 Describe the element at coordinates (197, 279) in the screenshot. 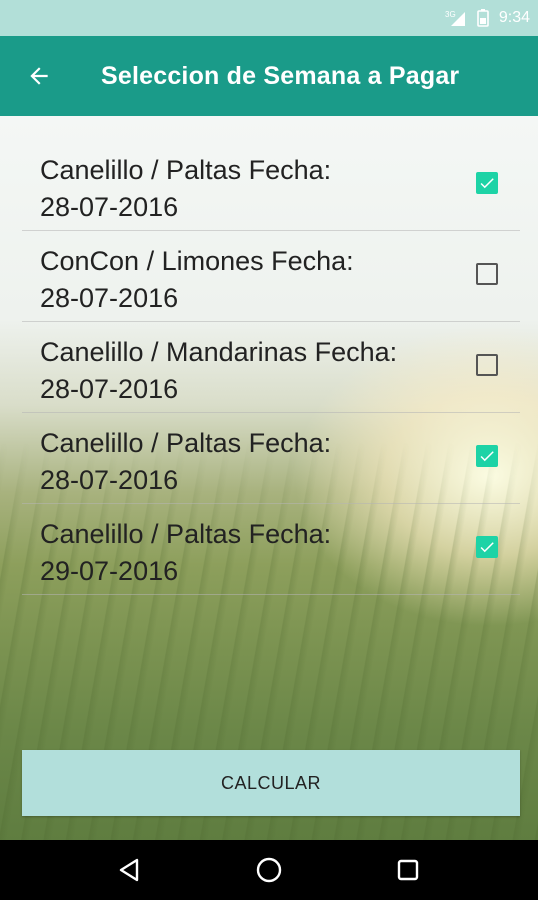

I see `item-label: ConCon / Limones Fecha: 28-07-2016` at that location.